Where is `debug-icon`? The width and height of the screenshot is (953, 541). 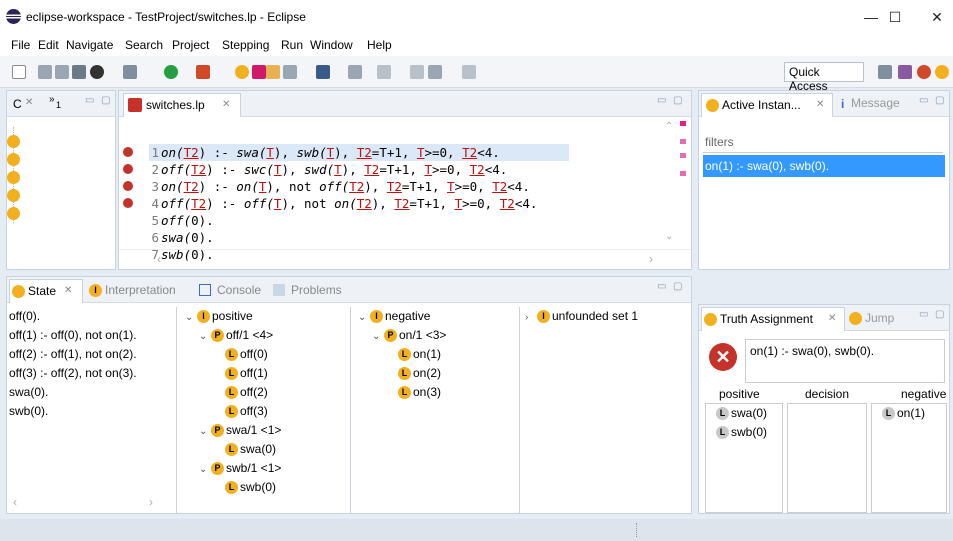
debug-icon is located at coordinates (97, 72).